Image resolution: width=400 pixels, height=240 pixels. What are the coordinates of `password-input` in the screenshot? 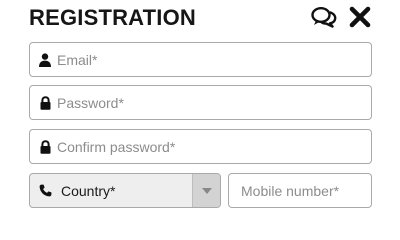 It's located at (207, 102).